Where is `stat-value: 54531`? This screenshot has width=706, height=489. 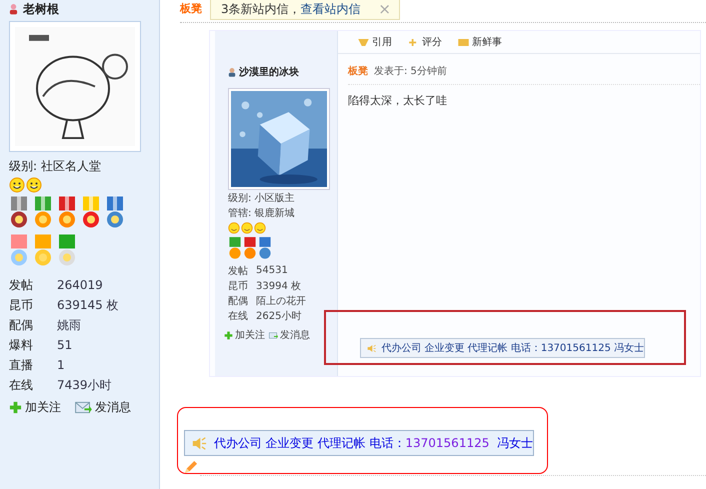 stat-value: 54531 is located at coordinates (272, 270).